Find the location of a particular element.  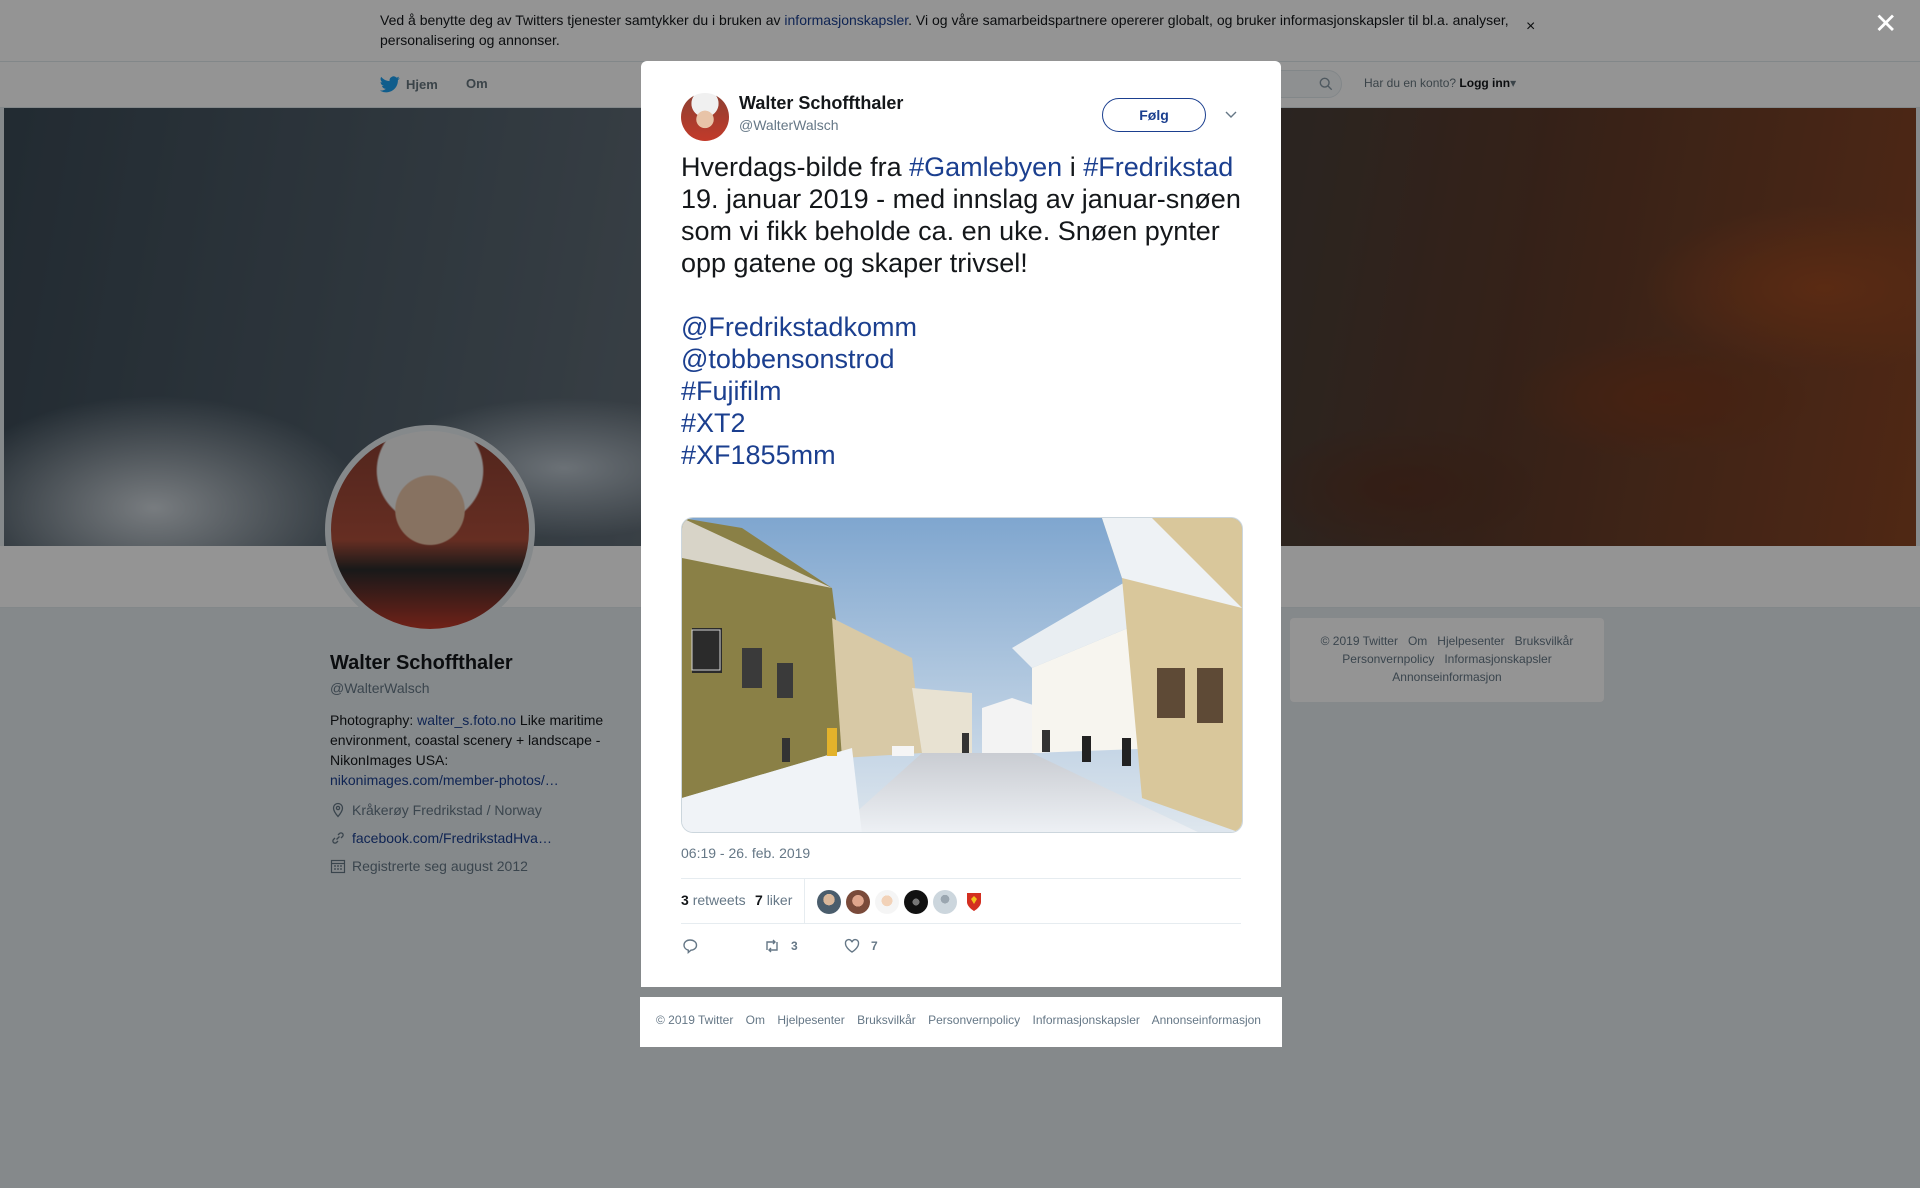

tweet-author-avatar is located at coordinates (705, 117).